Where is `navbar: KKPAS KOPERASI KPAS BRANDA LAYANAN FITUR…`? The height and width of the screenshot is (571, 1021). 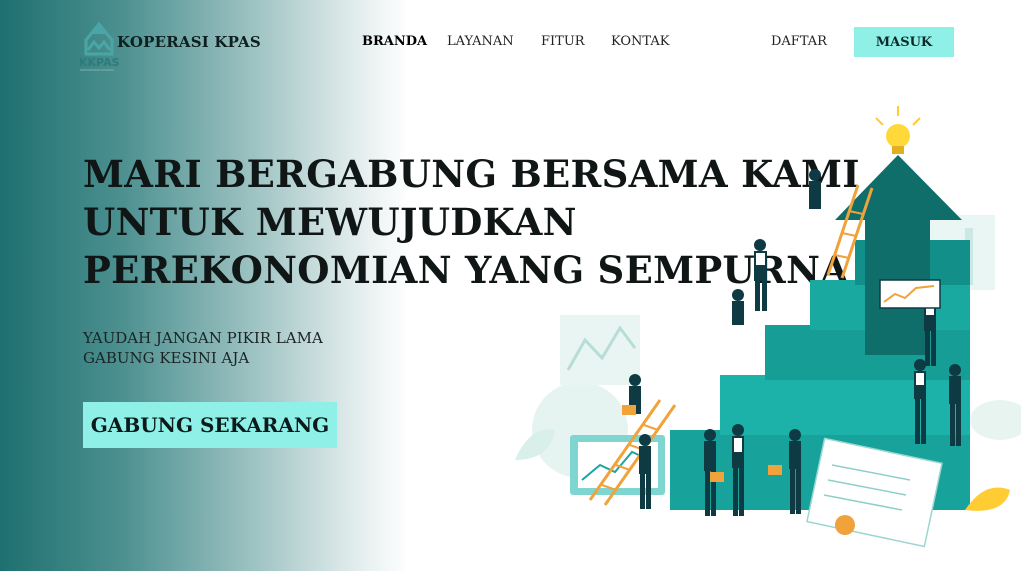 navbar: KKPAS KOPERASI KPAS BRANDA LAYANAN FITUR… is located at coordinates (510, 42).